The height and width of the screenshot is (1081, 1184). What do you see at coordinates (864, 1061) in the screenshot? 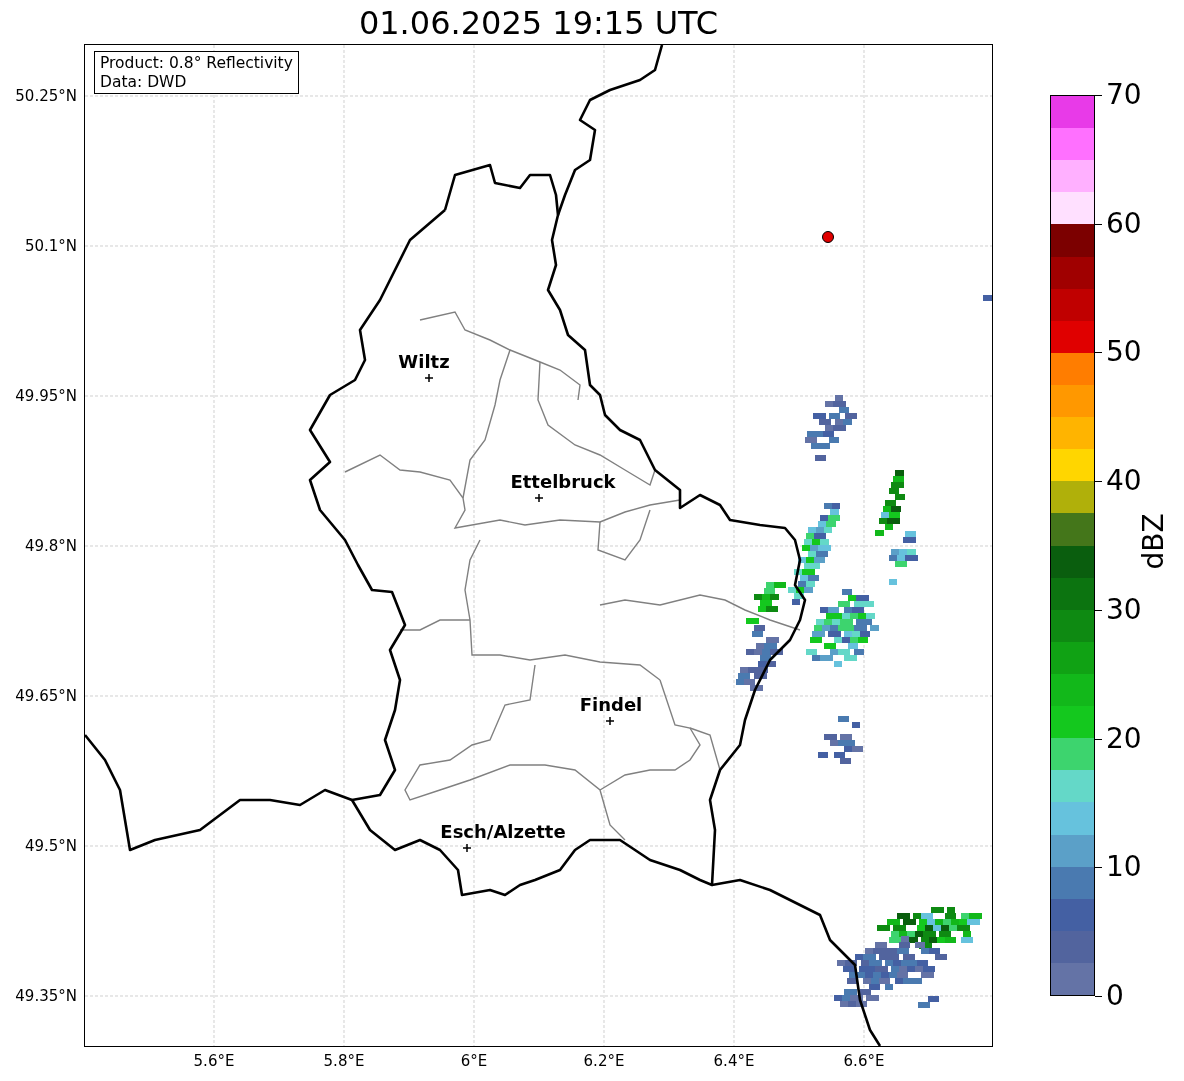
I see `longitude-label: 6.6°E` at bounding box center [864, 1061].